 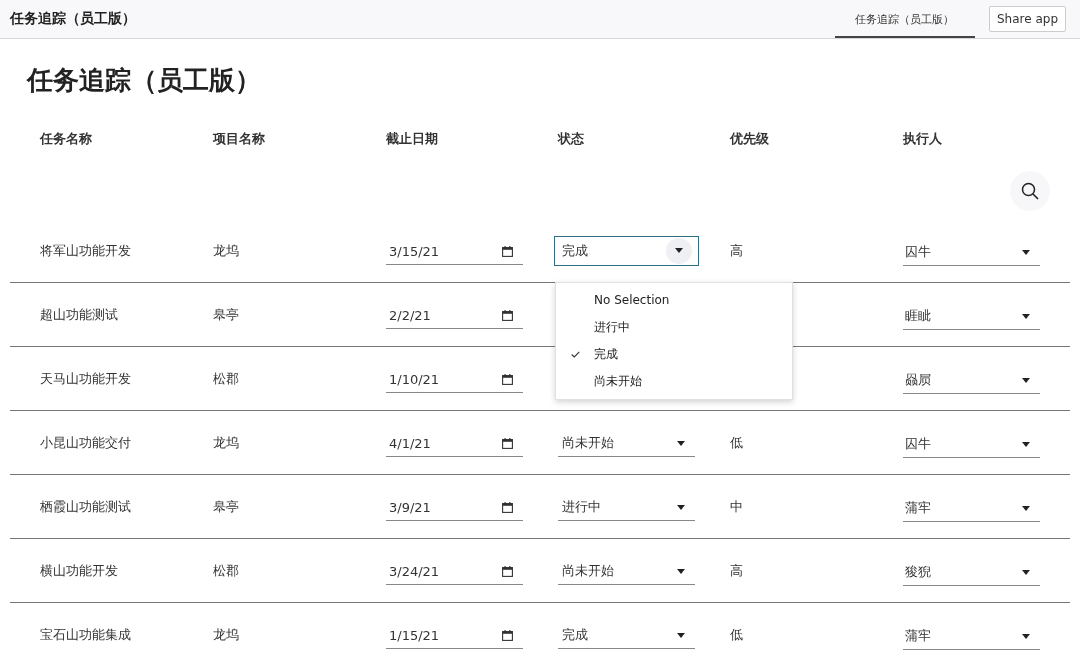 What do you see at coordinates (86, 442) in the screenshot?
I see `table-cell-text: 小昆山功能交付` at bounding box center [86, 442].